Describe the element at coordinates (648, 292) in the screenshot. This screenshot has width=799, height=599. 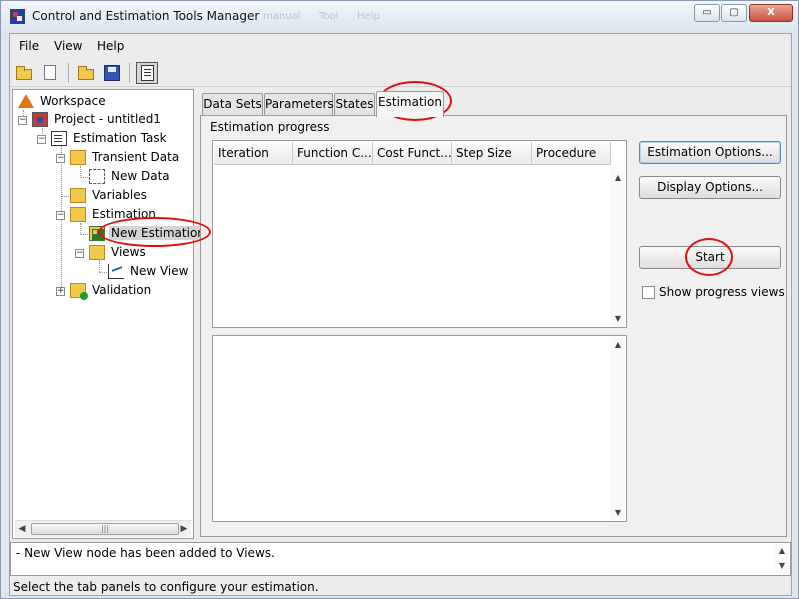
I see `show-progress-views-checkbox` at that location.